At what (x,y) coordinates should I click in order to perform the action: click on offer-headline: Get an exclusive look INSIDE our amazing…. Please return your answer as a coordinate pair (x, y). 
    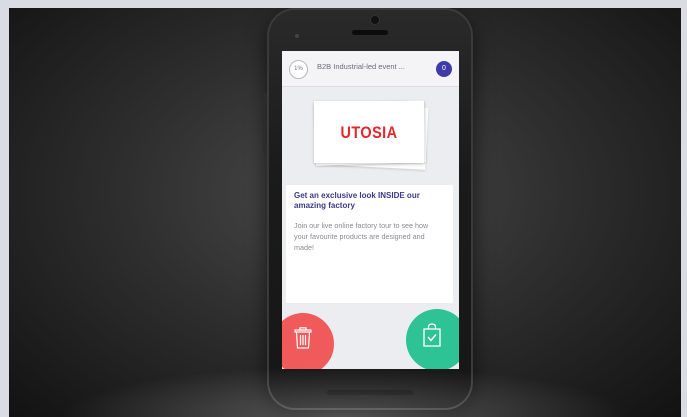
    Looking at the image, I should click on (357, 200).